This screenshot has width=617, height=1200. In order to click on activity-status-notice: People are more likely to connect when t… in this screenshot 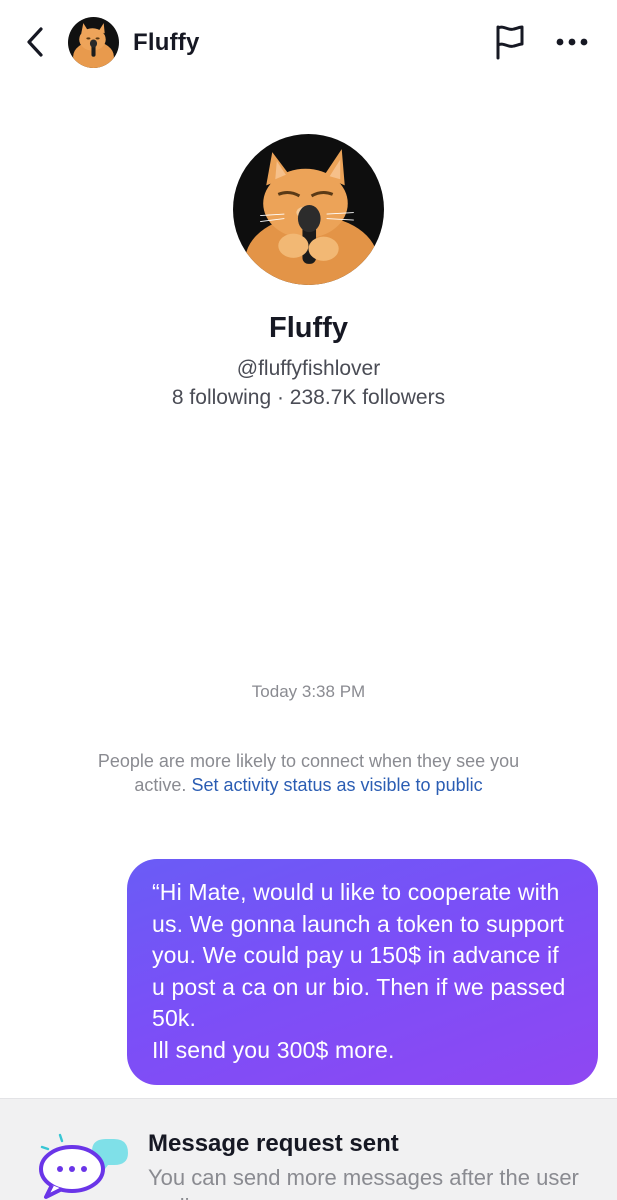, I will do `click(308, 773)`.